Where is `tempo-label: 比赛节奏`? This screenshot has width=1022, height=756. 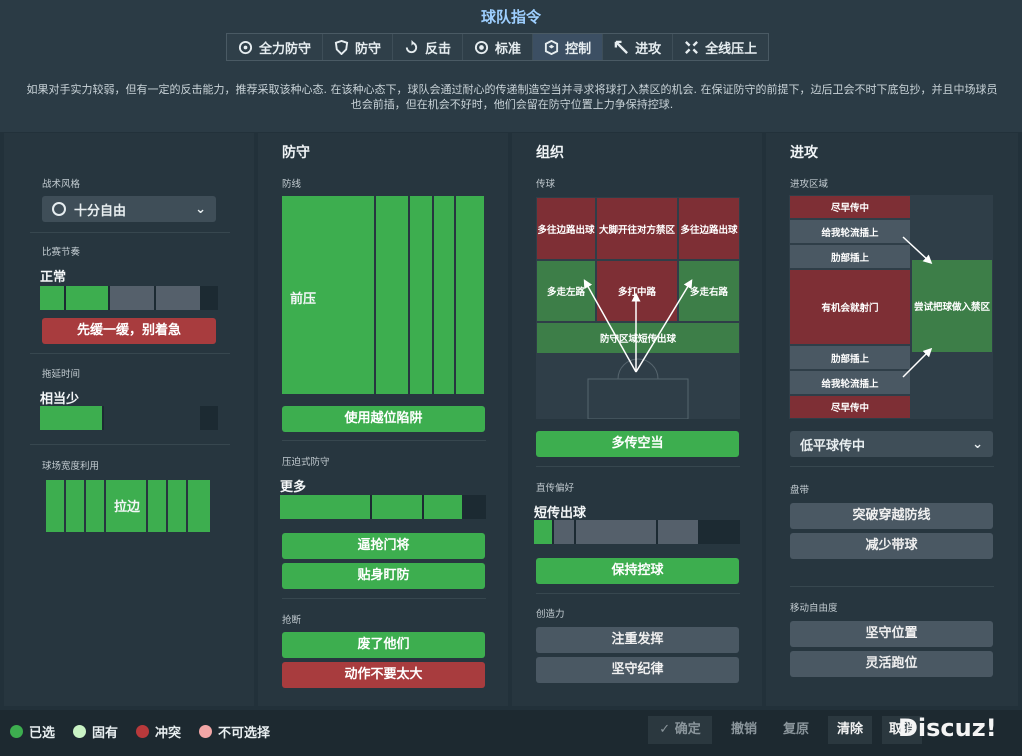
tempo-label: 比赛节奏 is located at coordinates (61, 252).